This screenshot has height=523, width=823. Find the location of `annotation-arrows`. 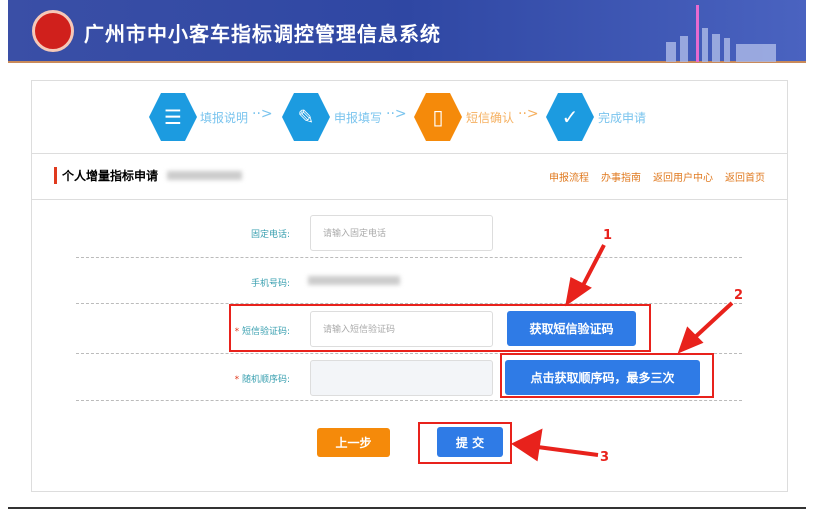

annotation-arrows is located at coordinates (622, 353).